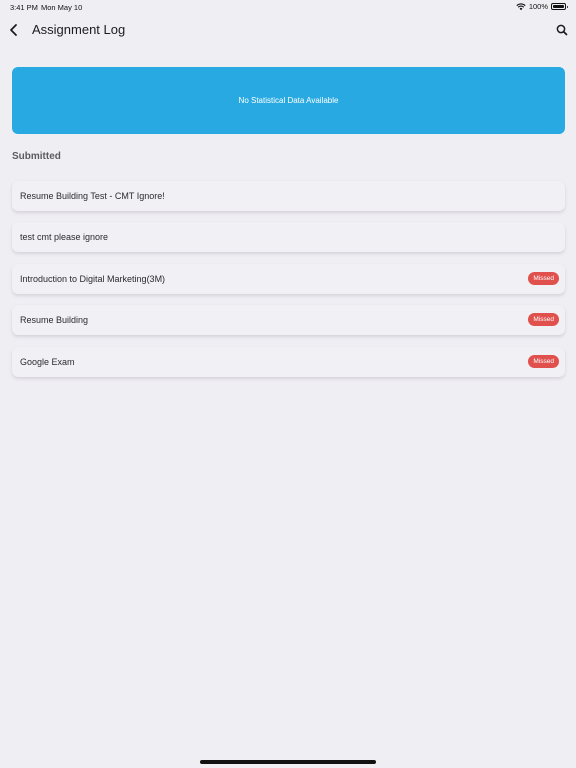  Describe the element at coordinates (288, 762) in the screenshot. I see `home-indicator` at that location.